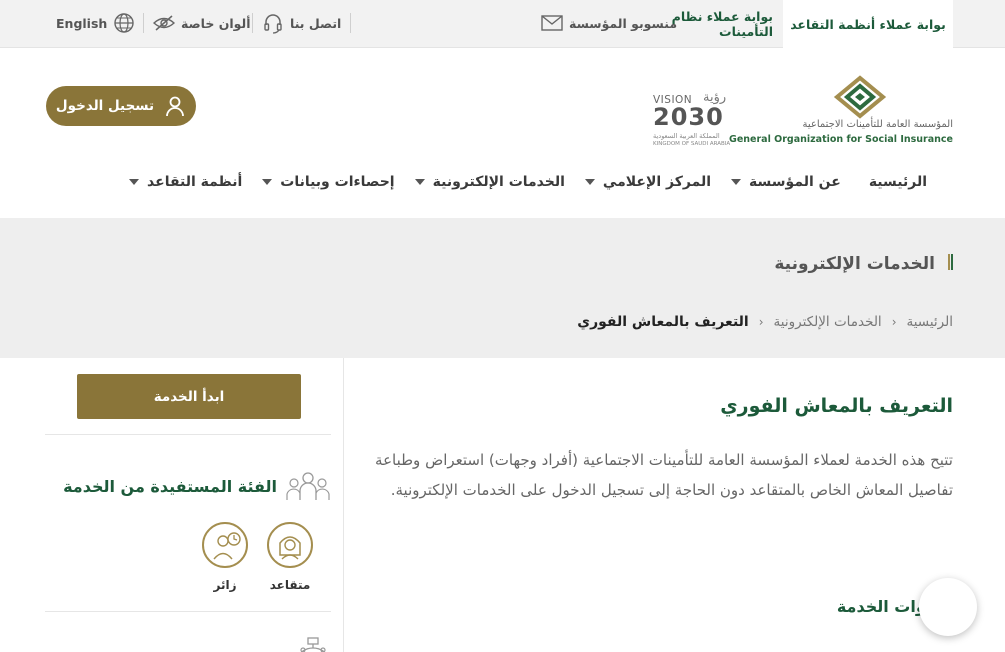 Image resolution: width=1005 pixels, height=652 pixels. What do you see at coordinates (948, 607) in the screenshot?
I see `floating-action-button` at bounding box center [948, 607].